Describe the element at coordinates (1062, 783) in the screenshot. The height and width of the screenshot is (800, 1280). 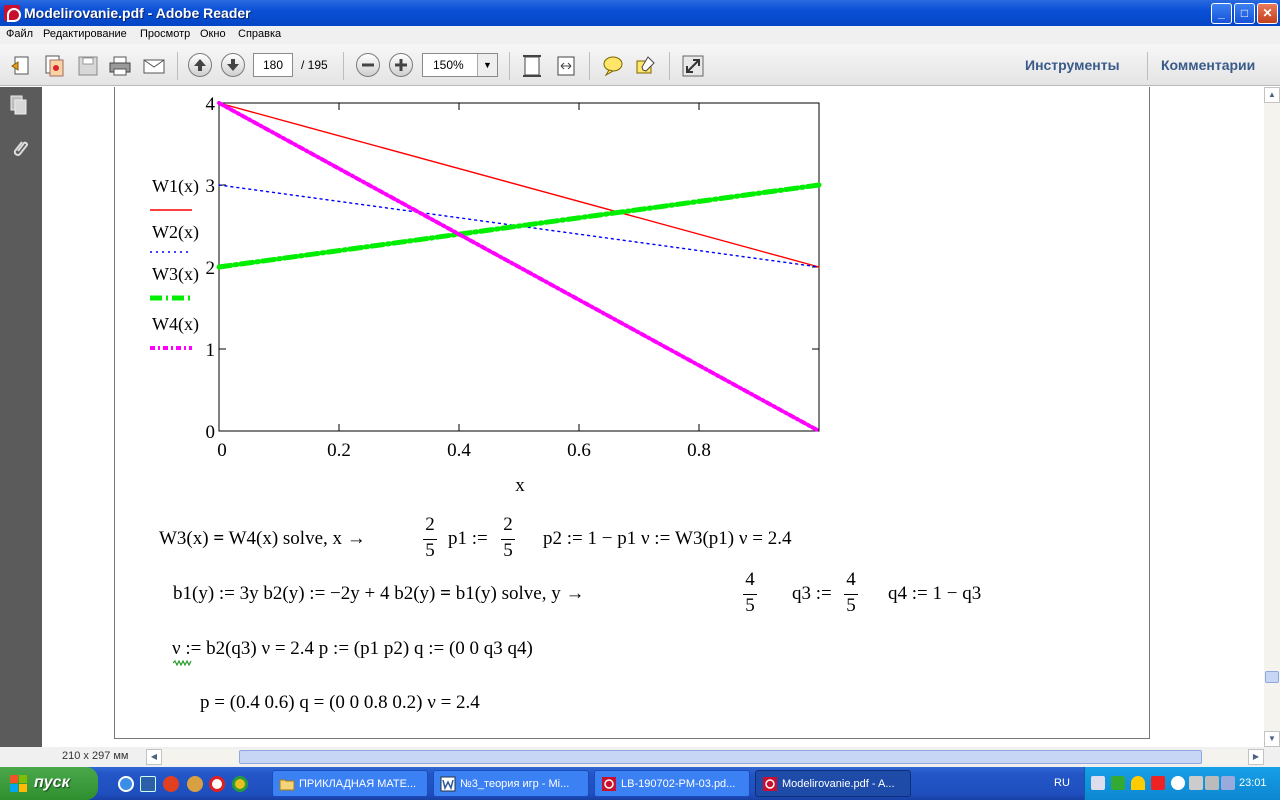
I see `language-indicator: RU` at that location.